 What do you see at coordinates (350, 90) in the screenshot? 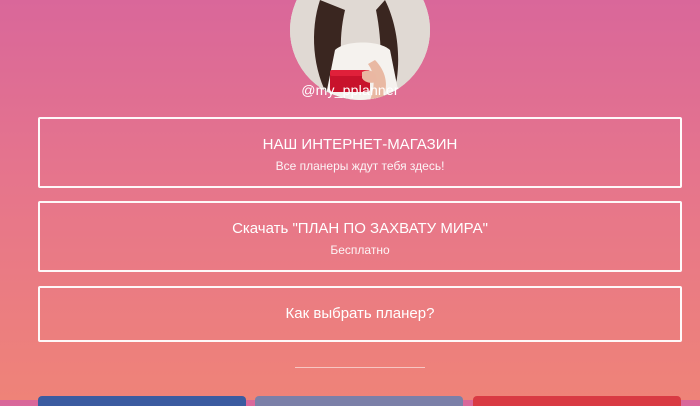
I see `profile-username: @my_pplanner` at bounding box center [350, 90].